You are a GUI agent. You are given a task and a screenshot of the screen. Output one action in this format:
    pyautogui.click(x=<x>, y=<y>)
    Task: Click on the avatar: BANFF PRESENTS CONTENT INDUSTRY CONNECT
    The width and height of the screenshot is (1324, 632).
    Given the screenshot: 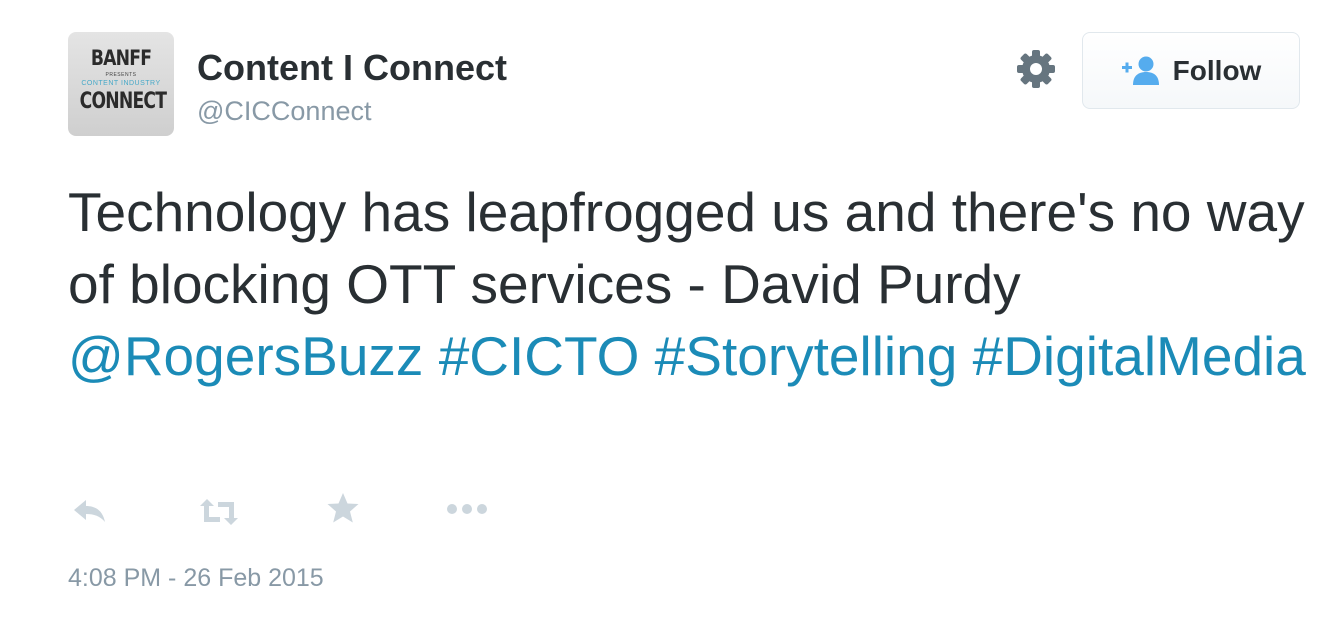 What is the action you would take?
    pyautogui.click(x=121, y=84)
    